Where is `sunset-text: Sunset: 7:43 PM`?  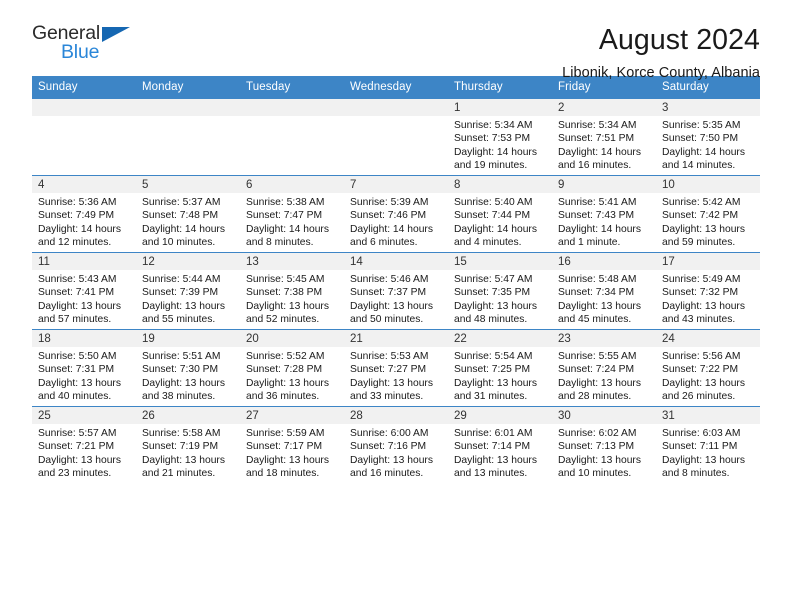 sunset-text: Sunset: 7:43 PM is located at coordinates (596, 216).